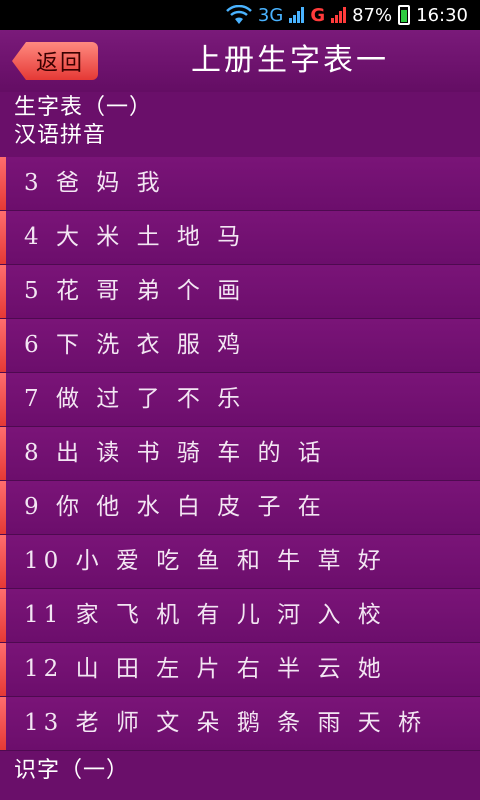 The height and width of the screenshot is (800, 480). Describe the element at coordinates (72, 770) in the screenshot. I see `section-title: 识字（一）` at that location.